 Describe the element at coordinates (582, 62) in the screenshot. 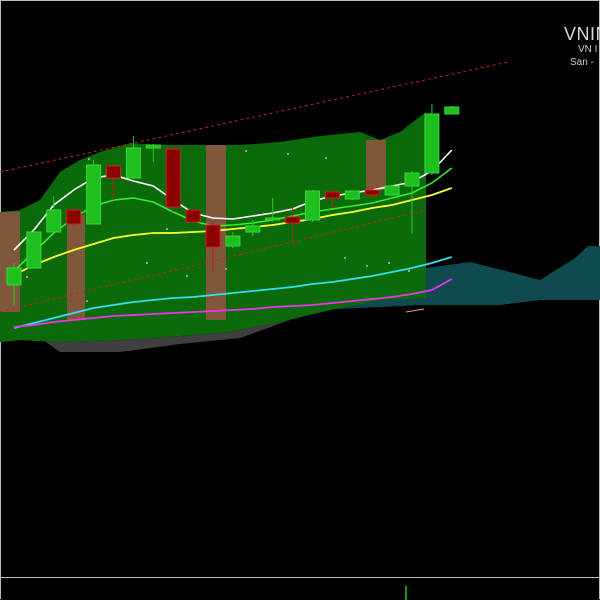

I see `venue-label: San -` at that location.